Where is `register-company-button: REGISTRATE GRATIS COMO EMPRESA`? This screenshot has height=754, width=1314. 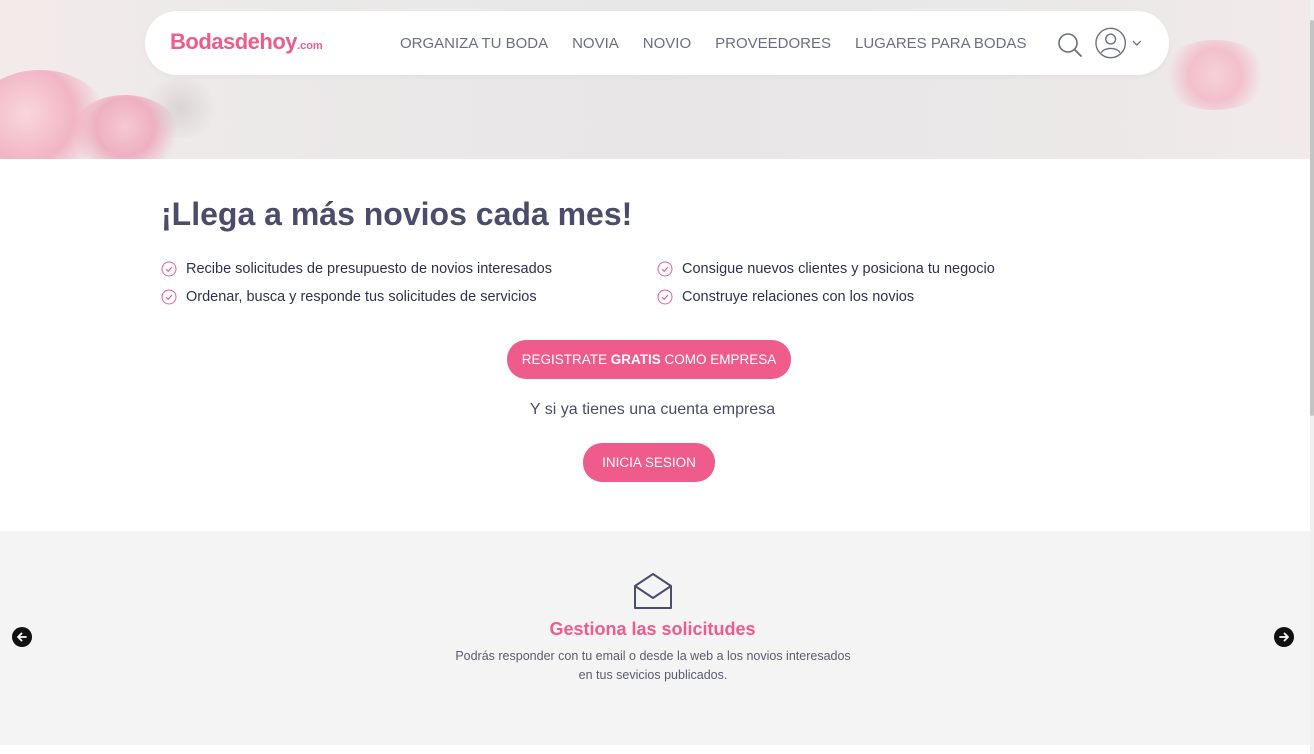 register-company-button: REGISTRATE GRATIS COMO EMPRESA is located at coordinates (649, 359).